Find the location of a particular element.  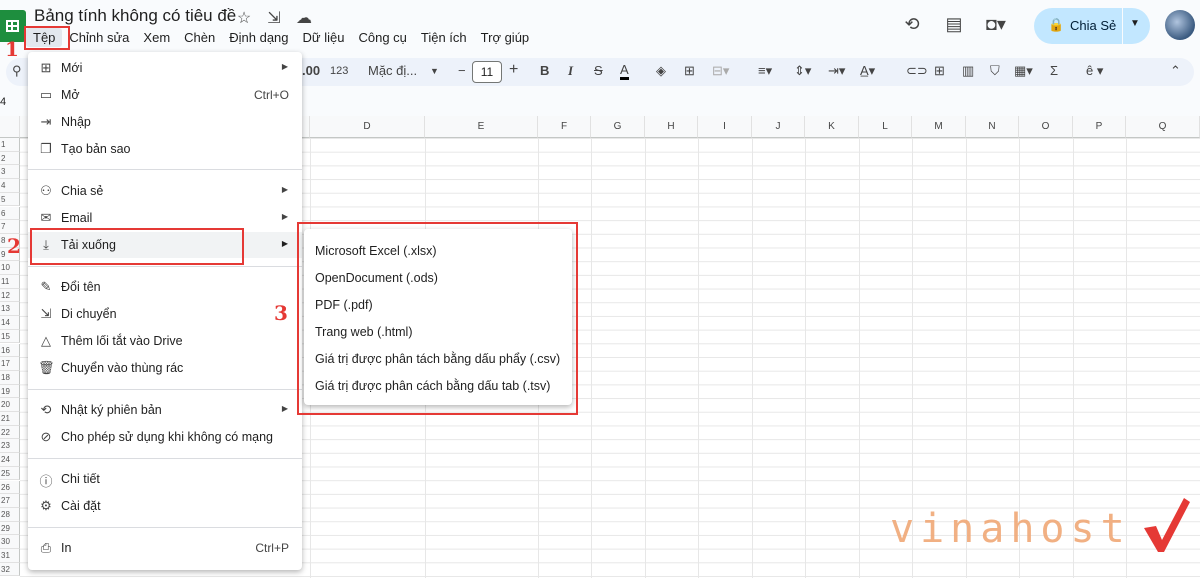

column-header: H is located at coordinates (671, 127).